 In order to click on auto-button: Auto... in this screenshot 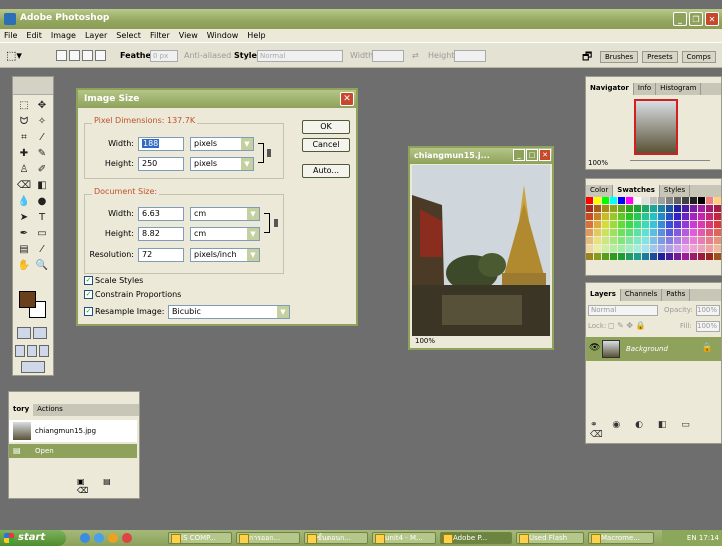, I will do `click(326, 171)`.